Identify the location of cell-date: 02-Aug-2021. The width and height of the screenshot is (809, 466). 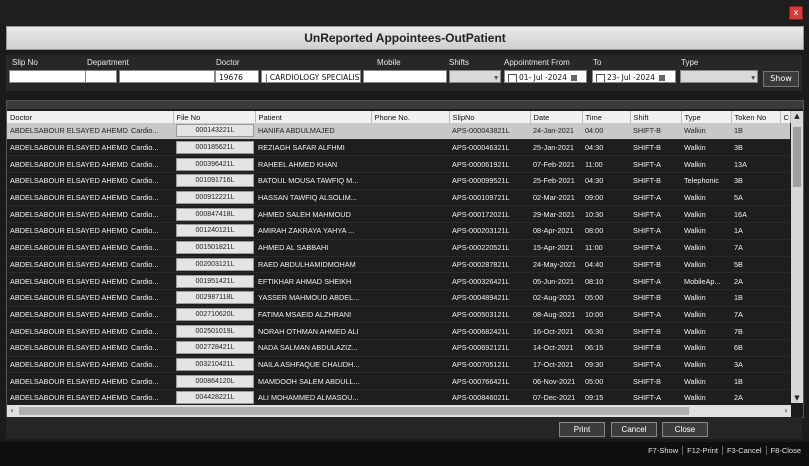
(556, 298).